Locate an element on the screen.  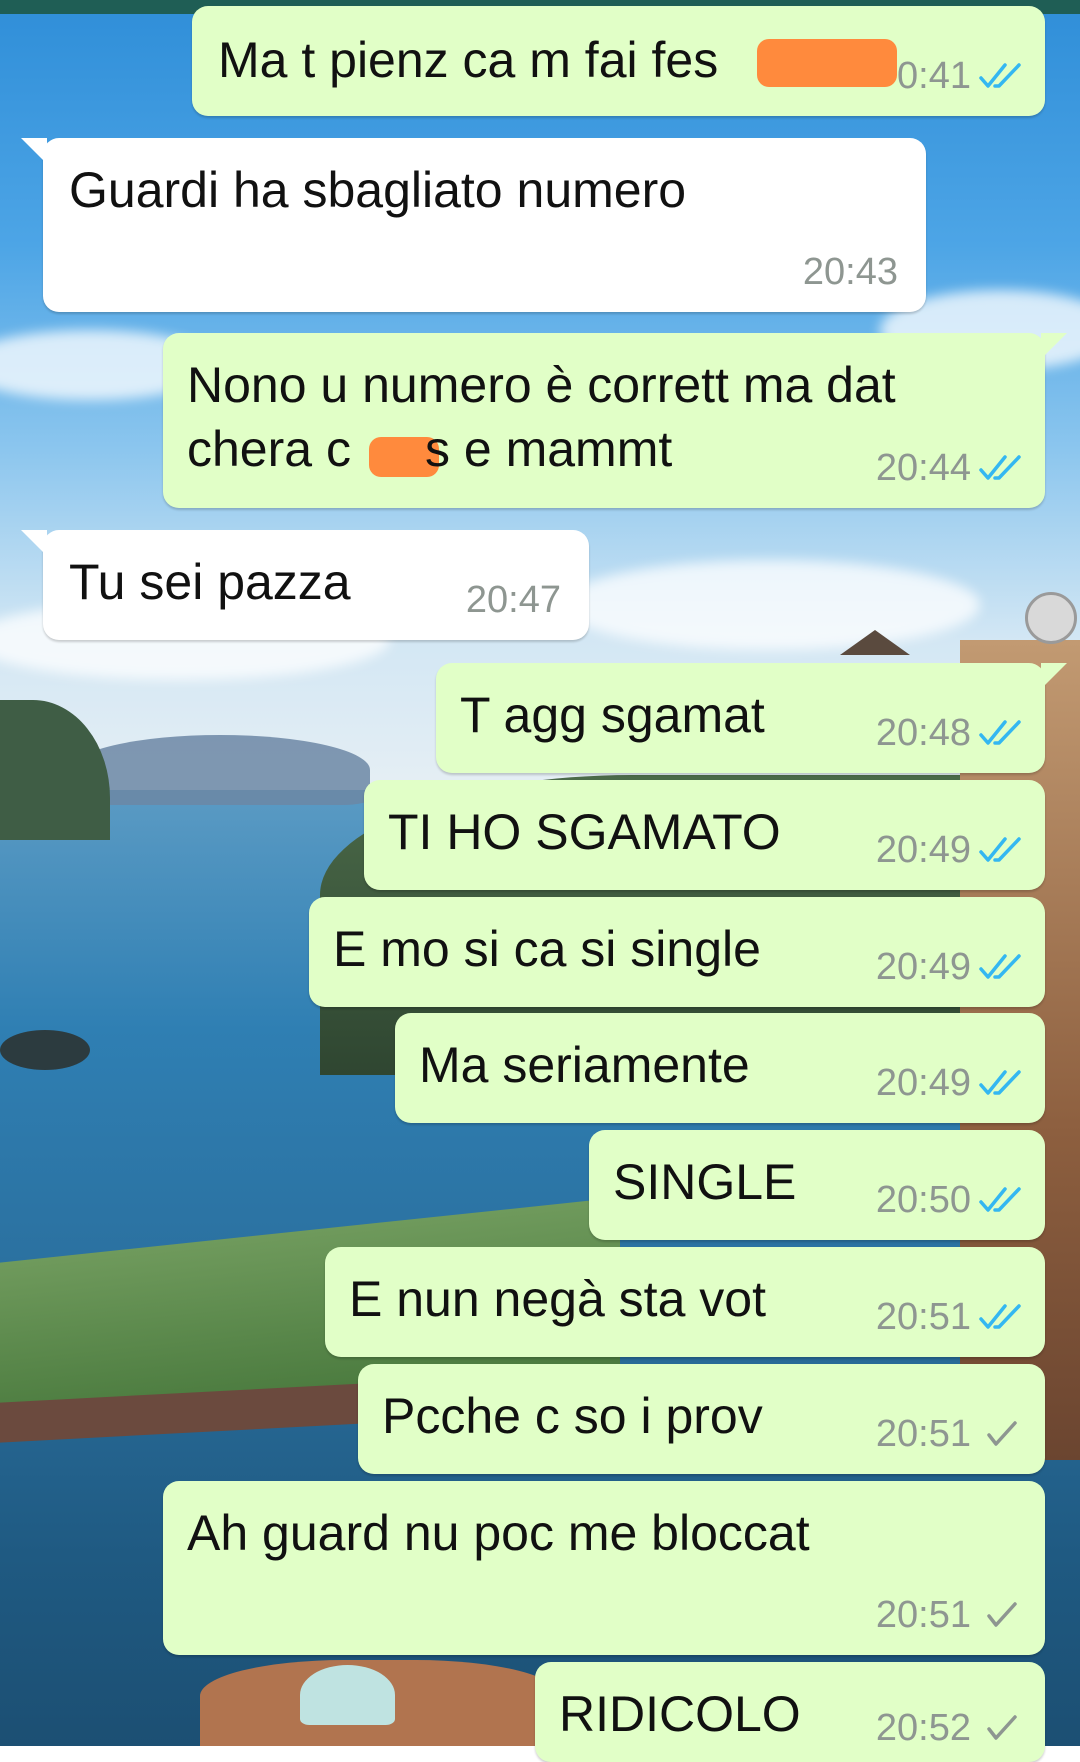
message-text-line2-end: s e mammt is located at coordinates (549, 449).